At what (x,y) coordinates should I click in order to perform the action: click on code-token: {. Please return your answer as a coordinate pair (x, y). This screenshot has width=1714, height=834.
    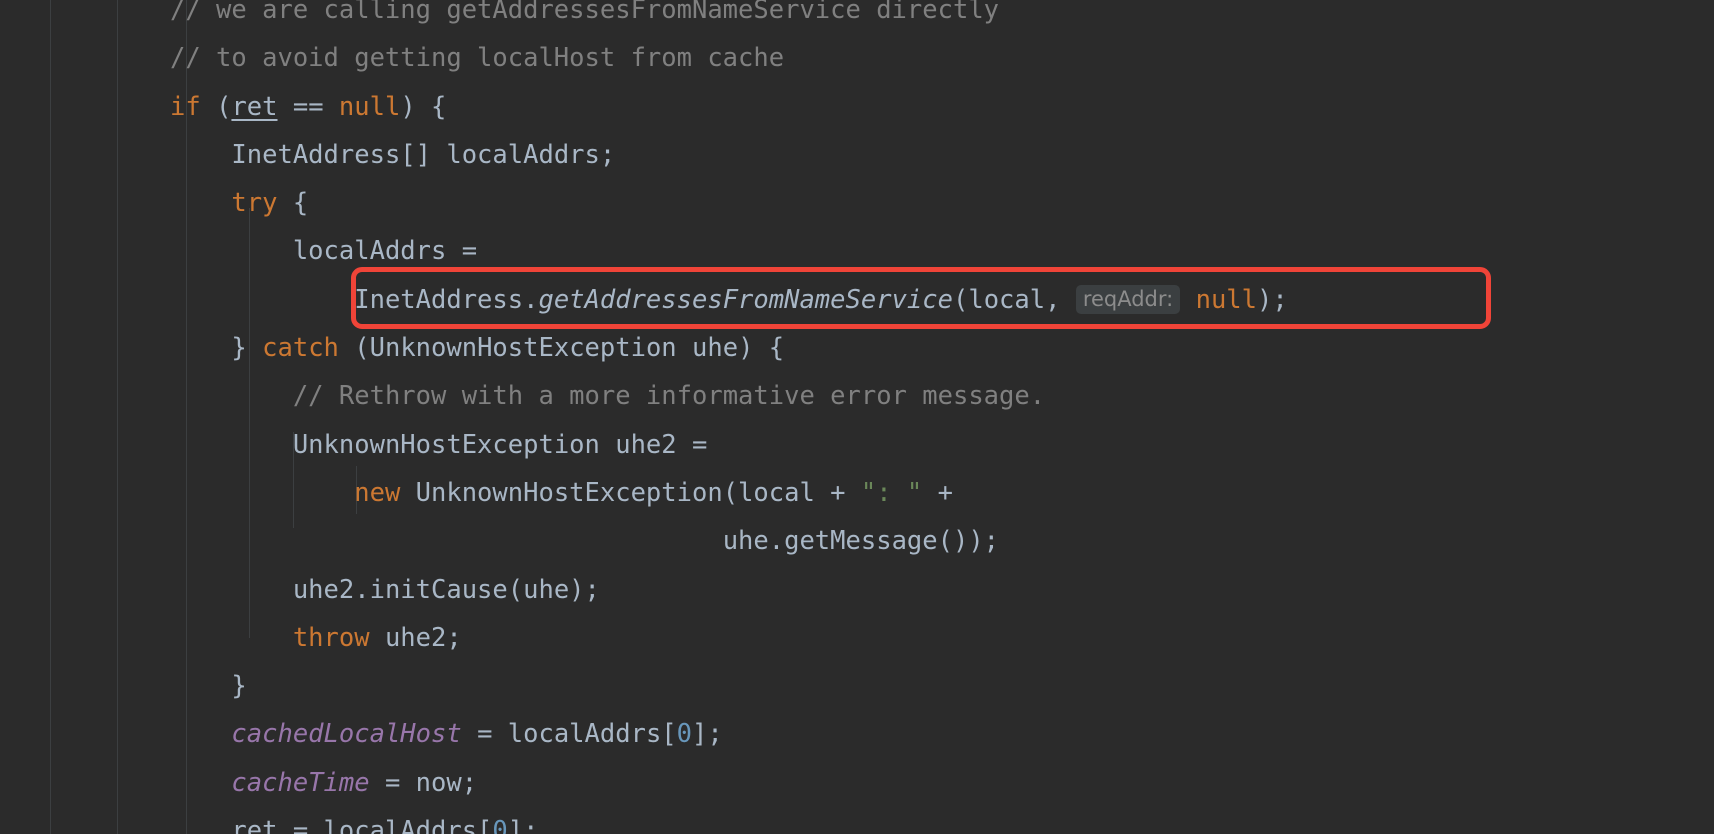
    Looking at the image, I should click on (293, 203).